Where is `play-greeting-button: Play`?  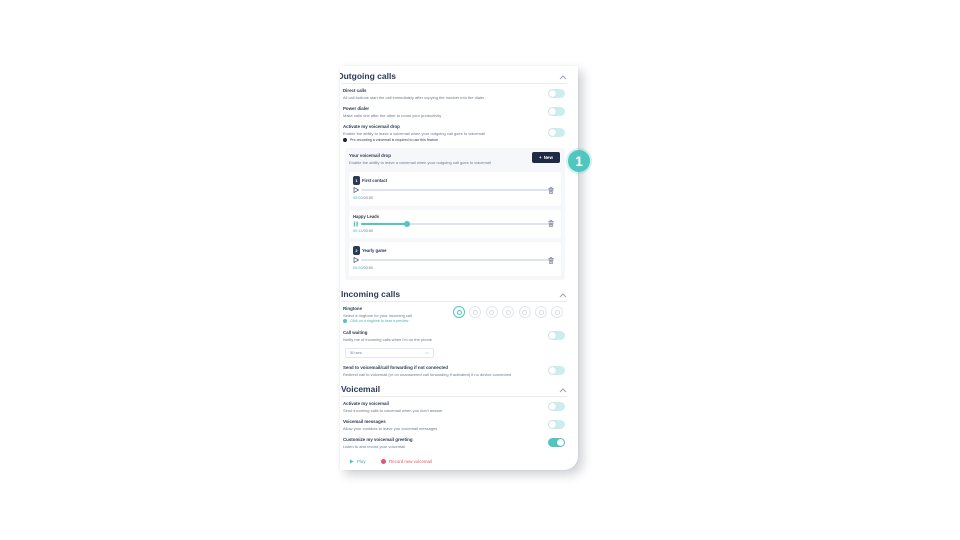
play-greeting-button: Play is located at coordinates (357, 461).